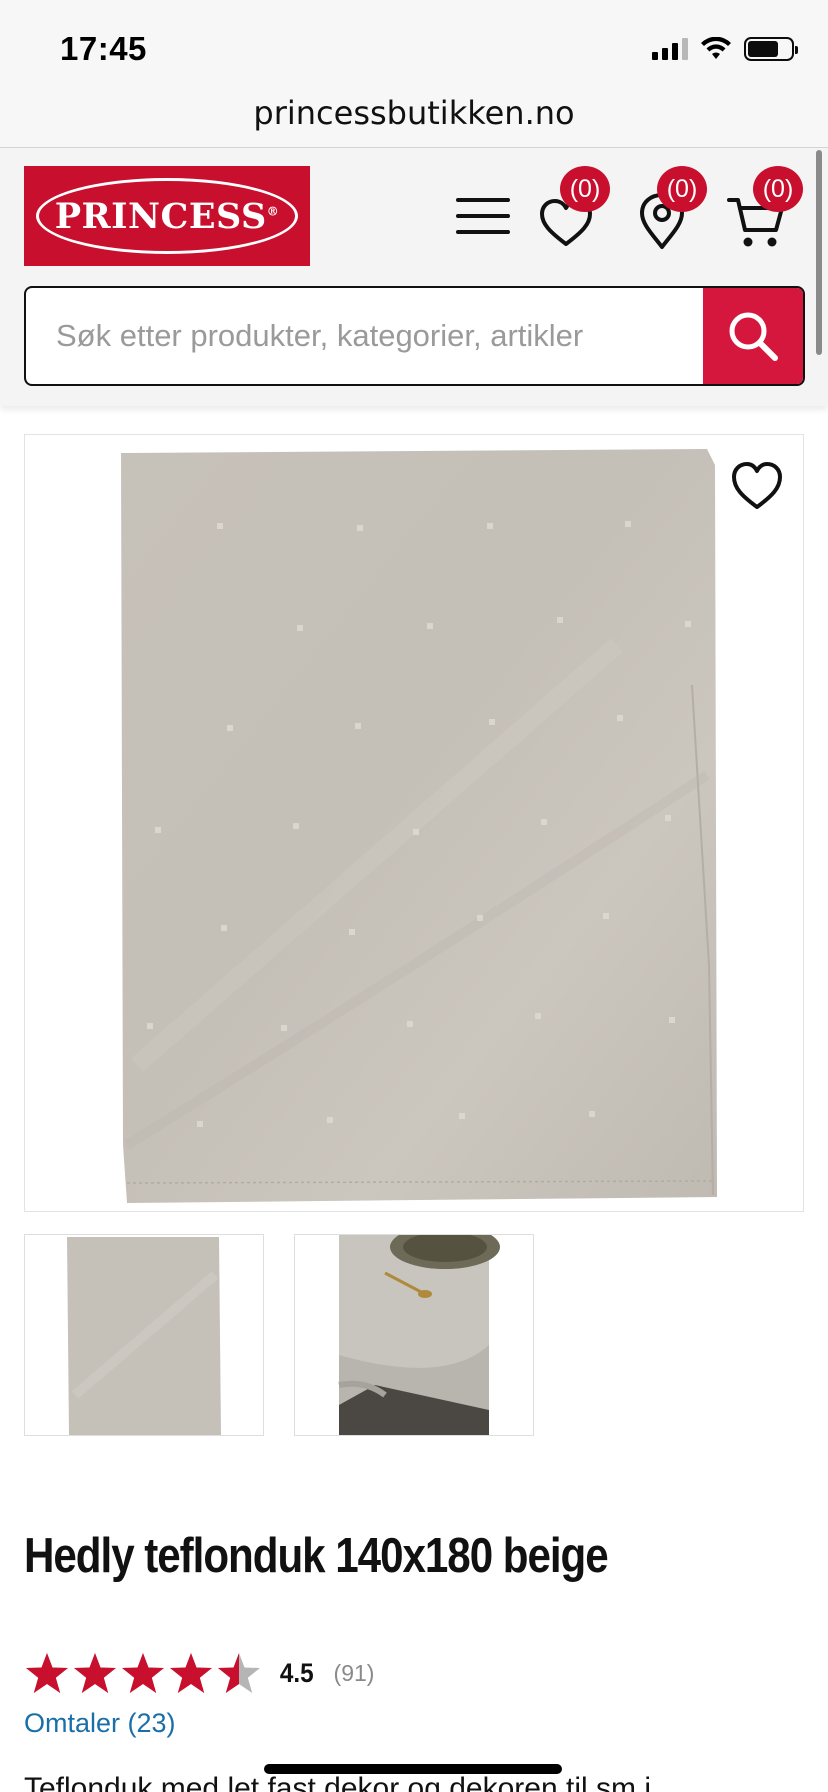 The image size is (828, 1792). I want to click on product-rating: 4.5 (91), so click(199, 1673).